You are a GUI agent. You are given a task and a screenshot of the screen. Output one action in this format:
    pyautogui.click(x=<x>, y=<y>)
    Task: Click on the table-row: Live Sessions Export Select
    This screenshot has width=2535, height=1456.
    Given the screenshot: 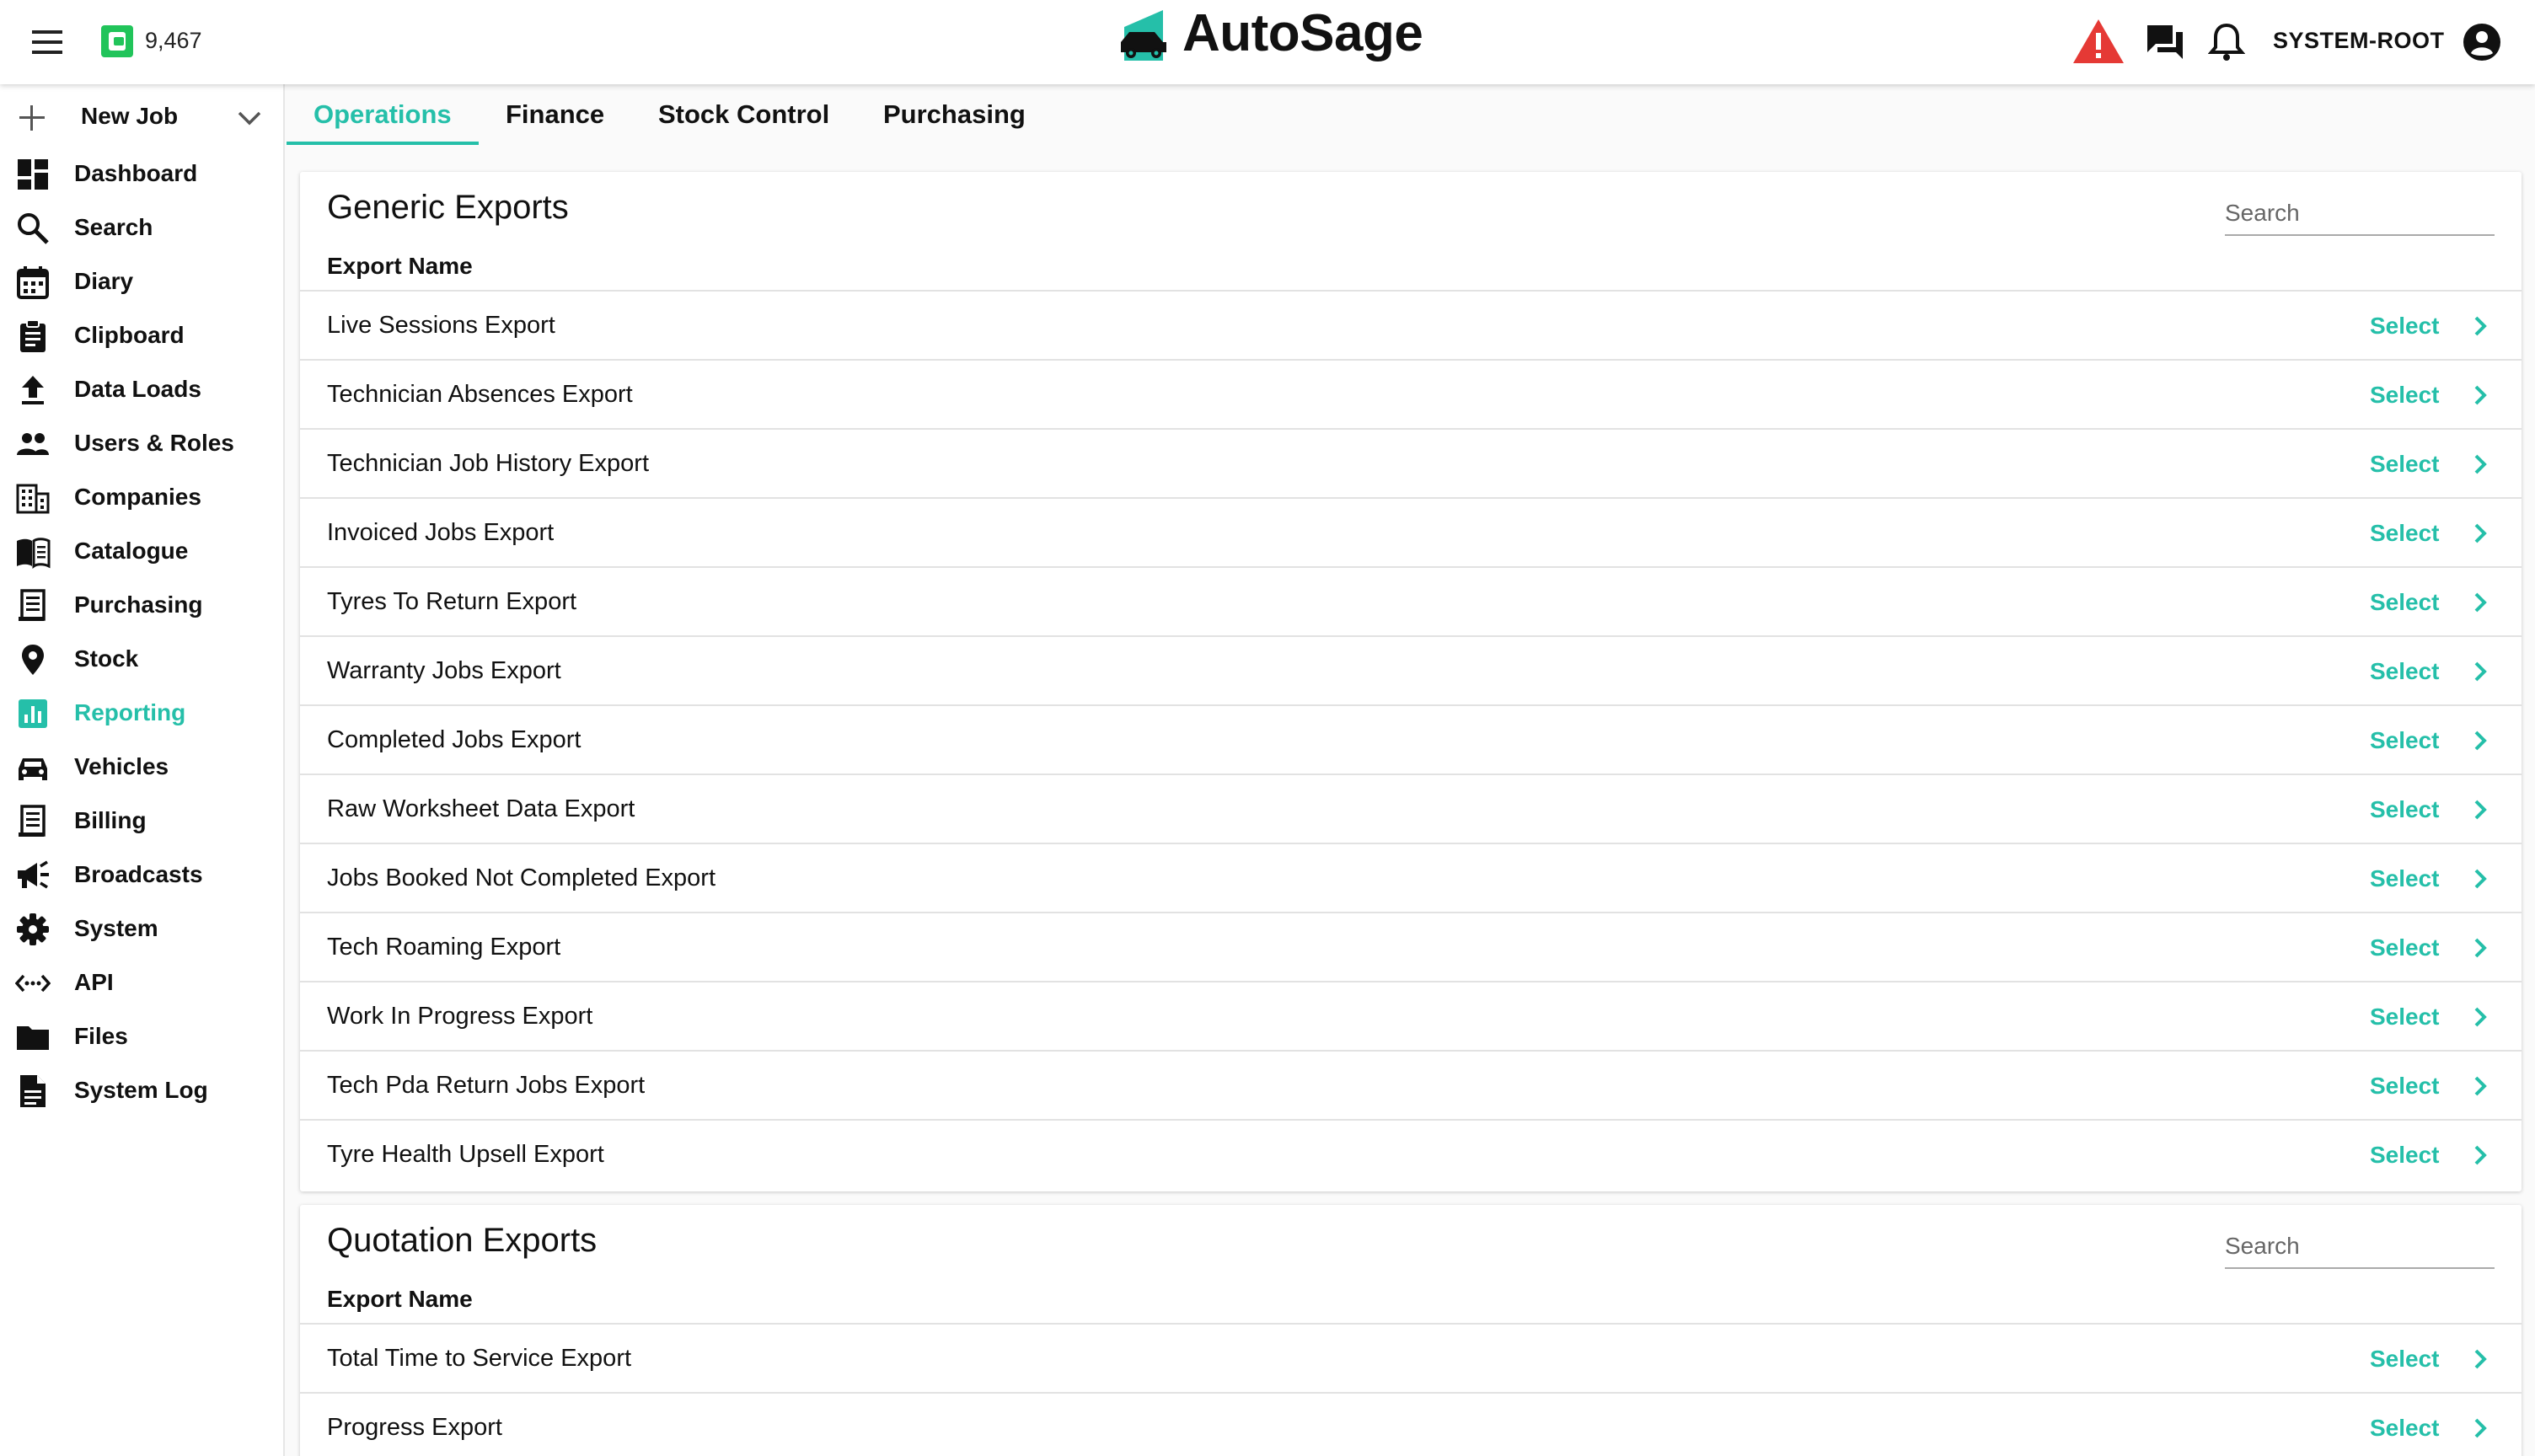 What is the action you would take?
    pyautogui.click(x=1411, y=324)
    